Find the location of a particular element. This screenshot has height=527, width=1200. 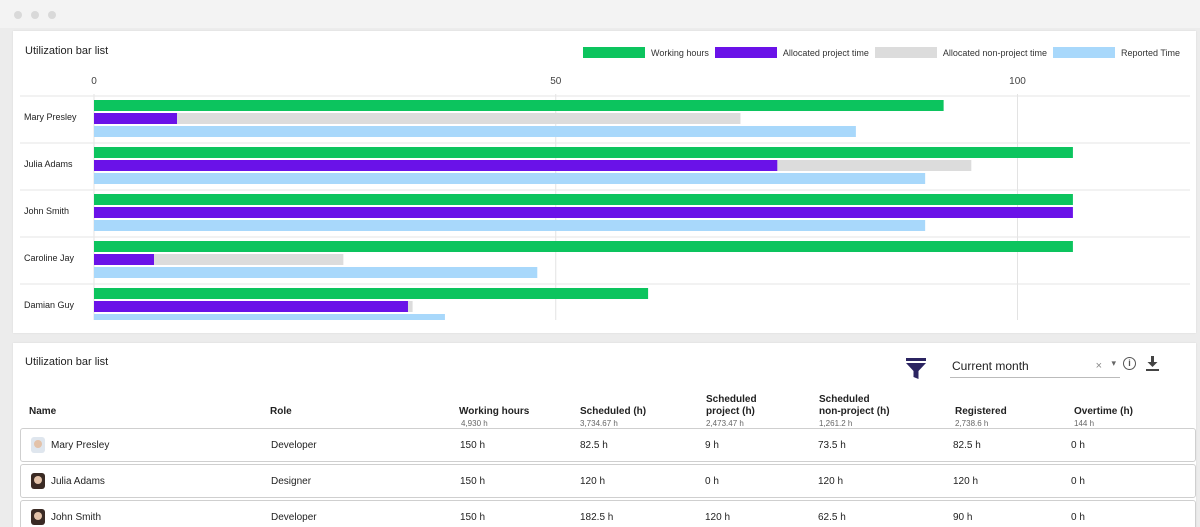

cell-name: Mary Presley is located at coordinates (80, 445).